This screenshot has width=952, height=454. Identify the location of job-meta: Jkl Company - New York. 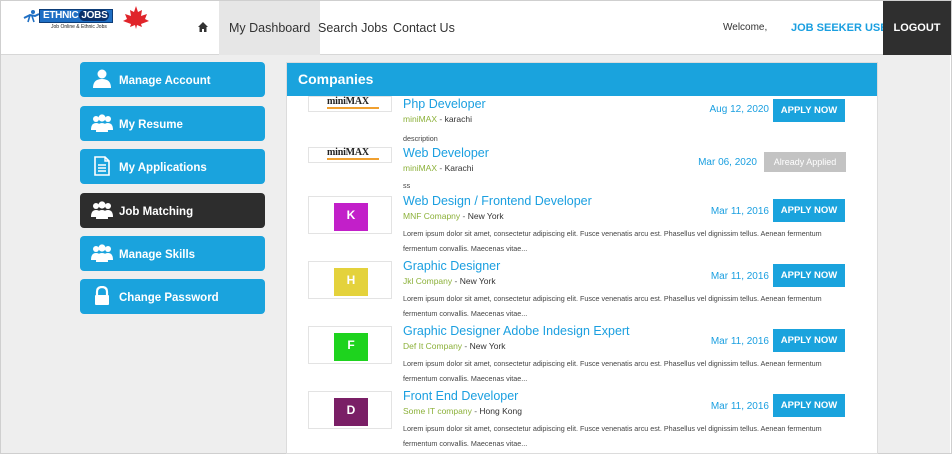
(449, 281).